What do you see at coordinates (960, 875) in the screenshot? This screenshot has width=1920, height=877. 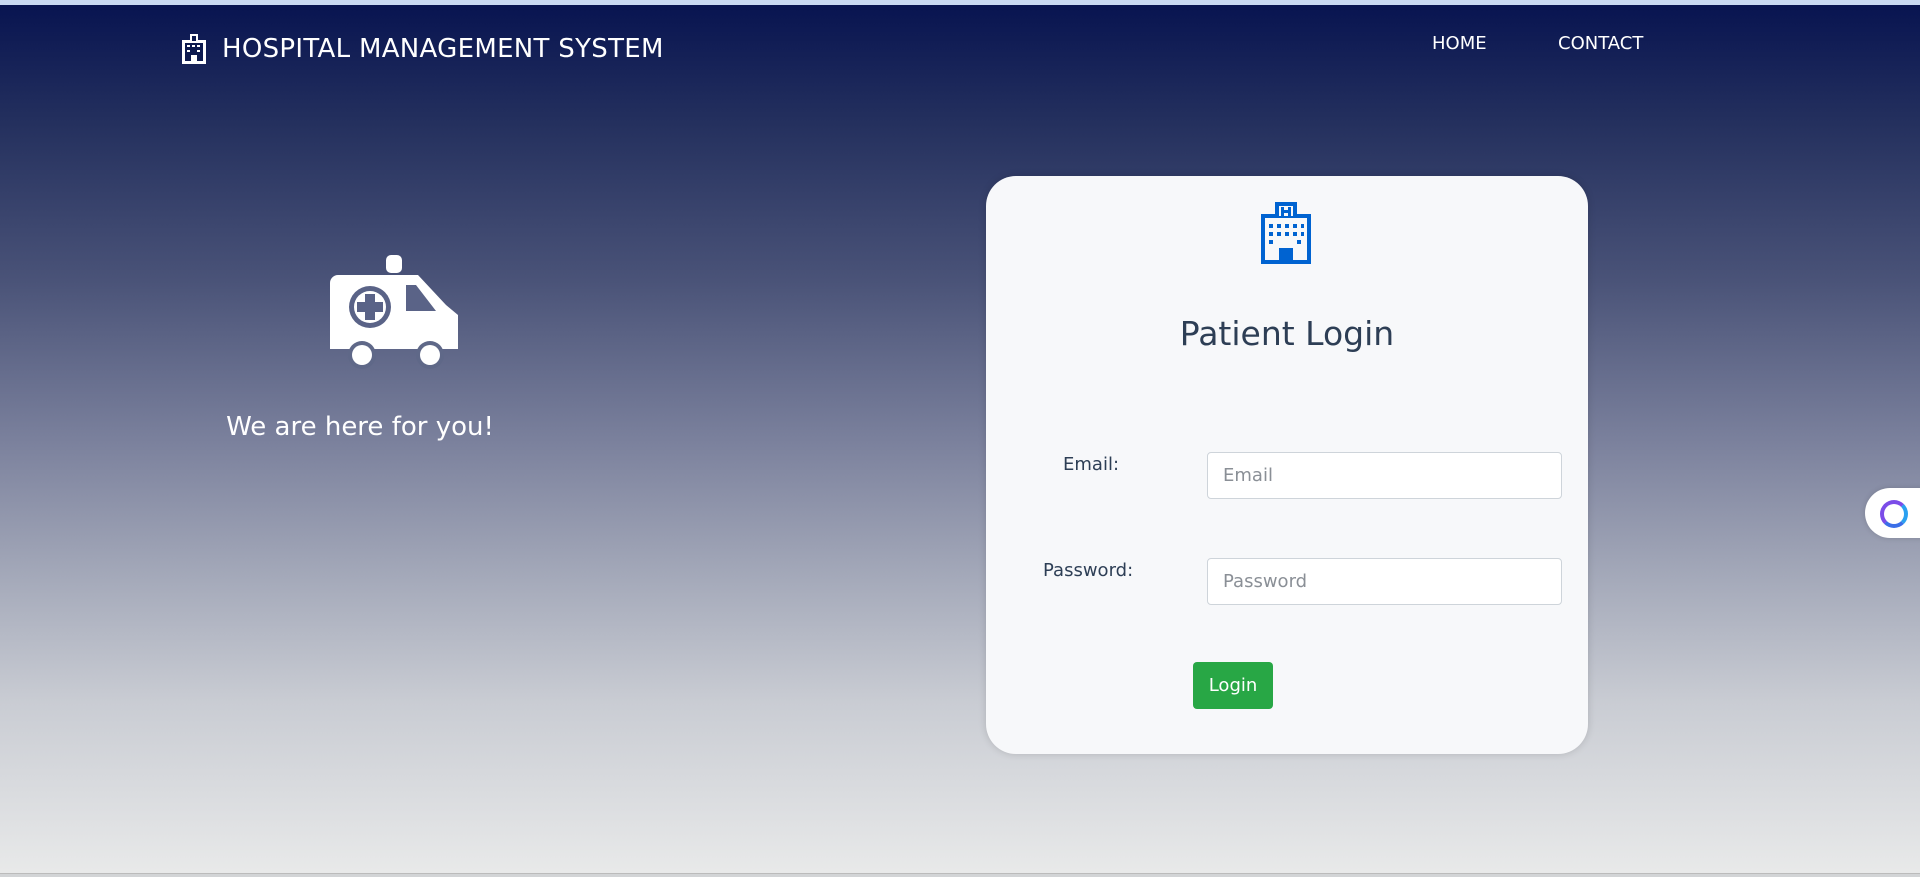 I see `bottom-border` at bounding box center [960, 875].